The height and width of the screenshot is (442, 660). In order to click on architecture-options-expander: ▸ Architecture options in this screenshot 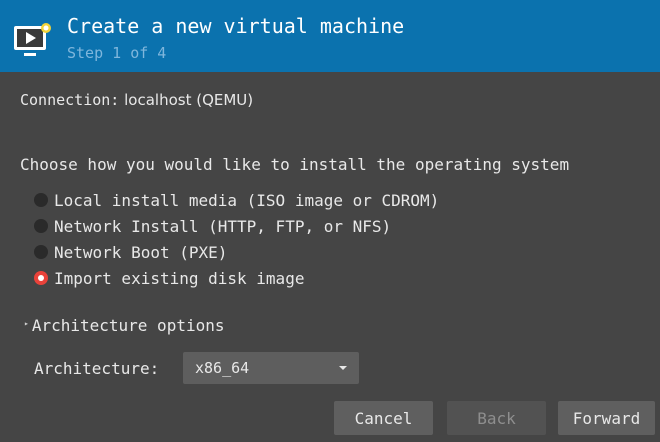, I will do `click(124, 325)`.